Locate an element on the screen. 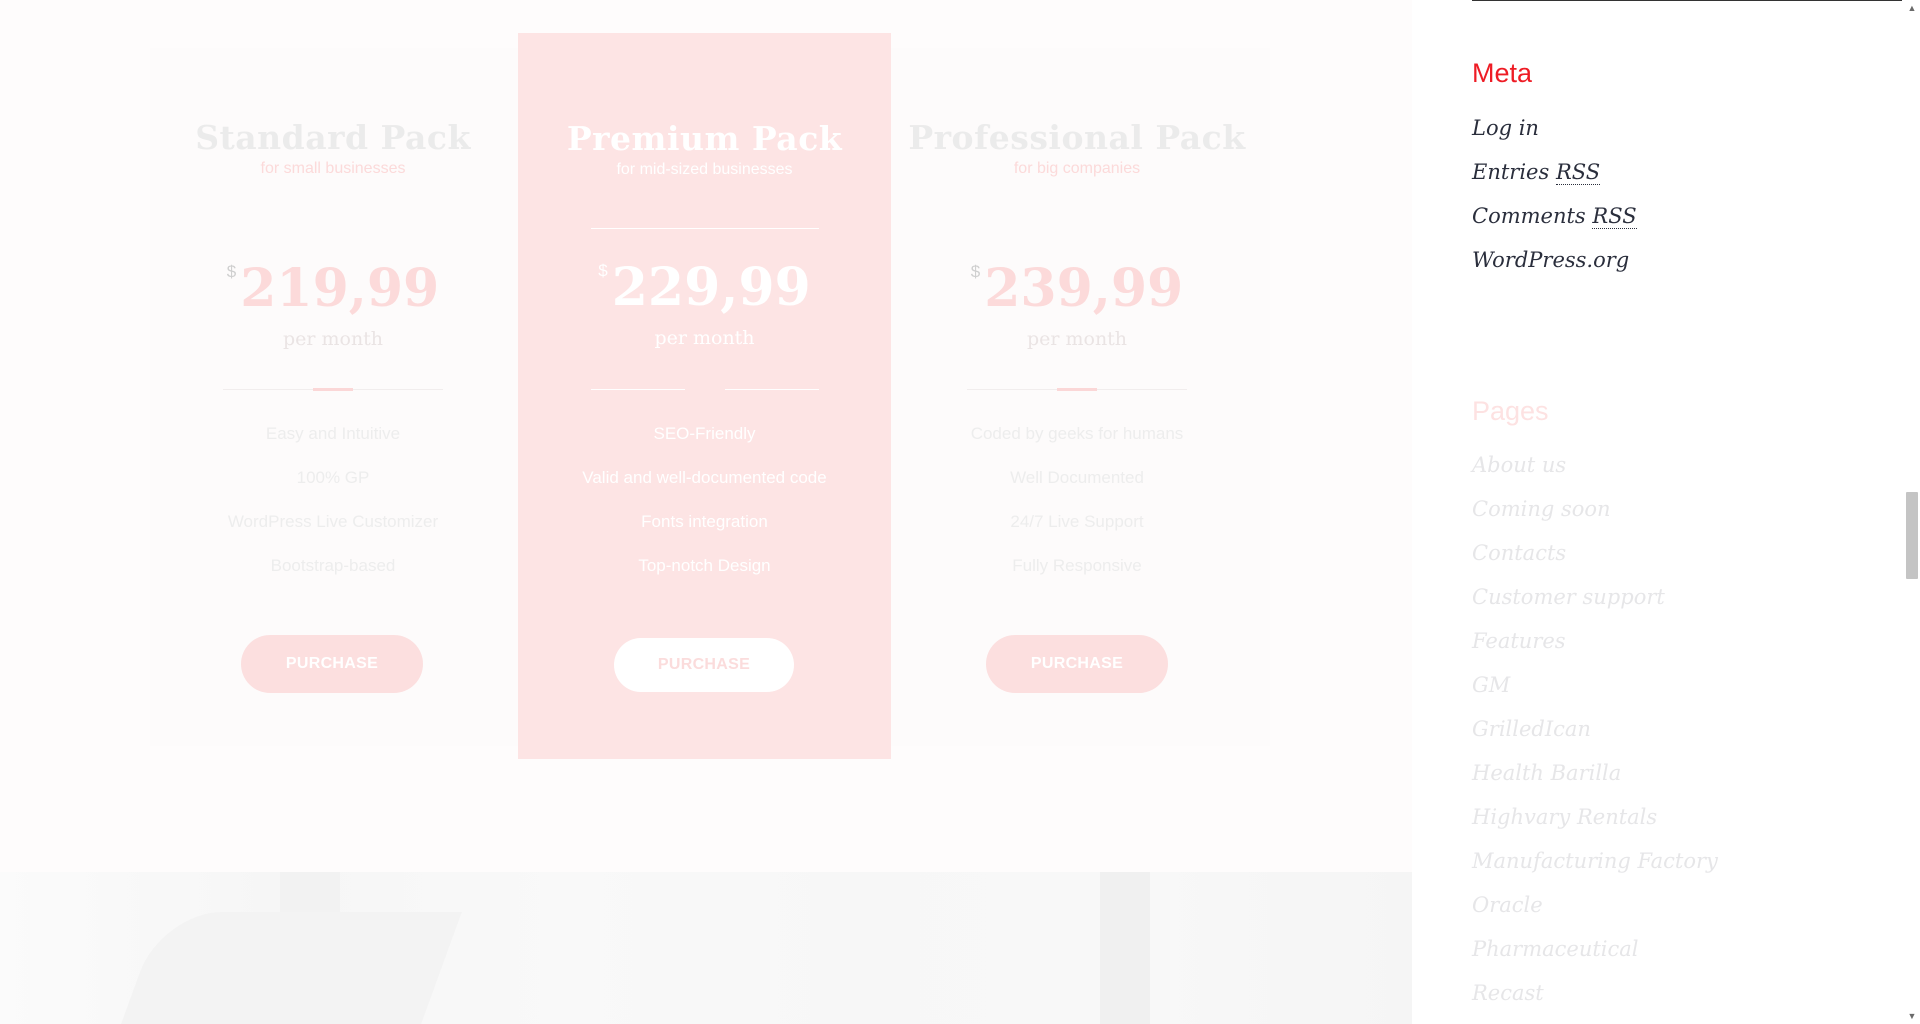 The width and height of the screenshot is (1920, 1024). page-item: GM is located at coordinates (1595, 685).